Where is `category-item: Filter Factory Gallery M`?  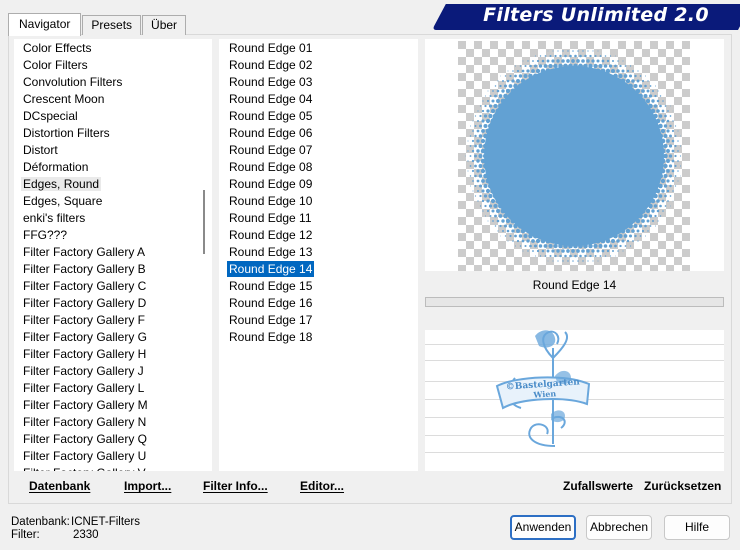 category-item: Filter Factory Gallery M is located at coordinates (113, 405).